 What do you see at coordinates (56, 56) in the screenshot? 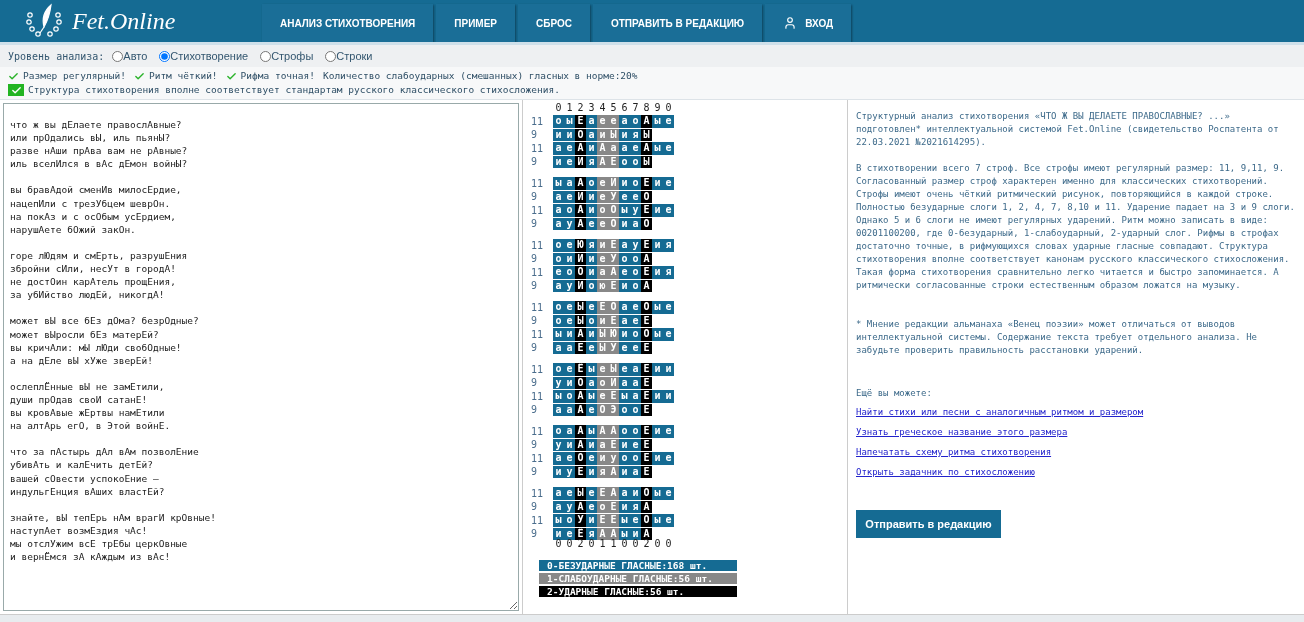
I see `analysis-level-label: Уровень анализа:` at bounding box center [56, 56].